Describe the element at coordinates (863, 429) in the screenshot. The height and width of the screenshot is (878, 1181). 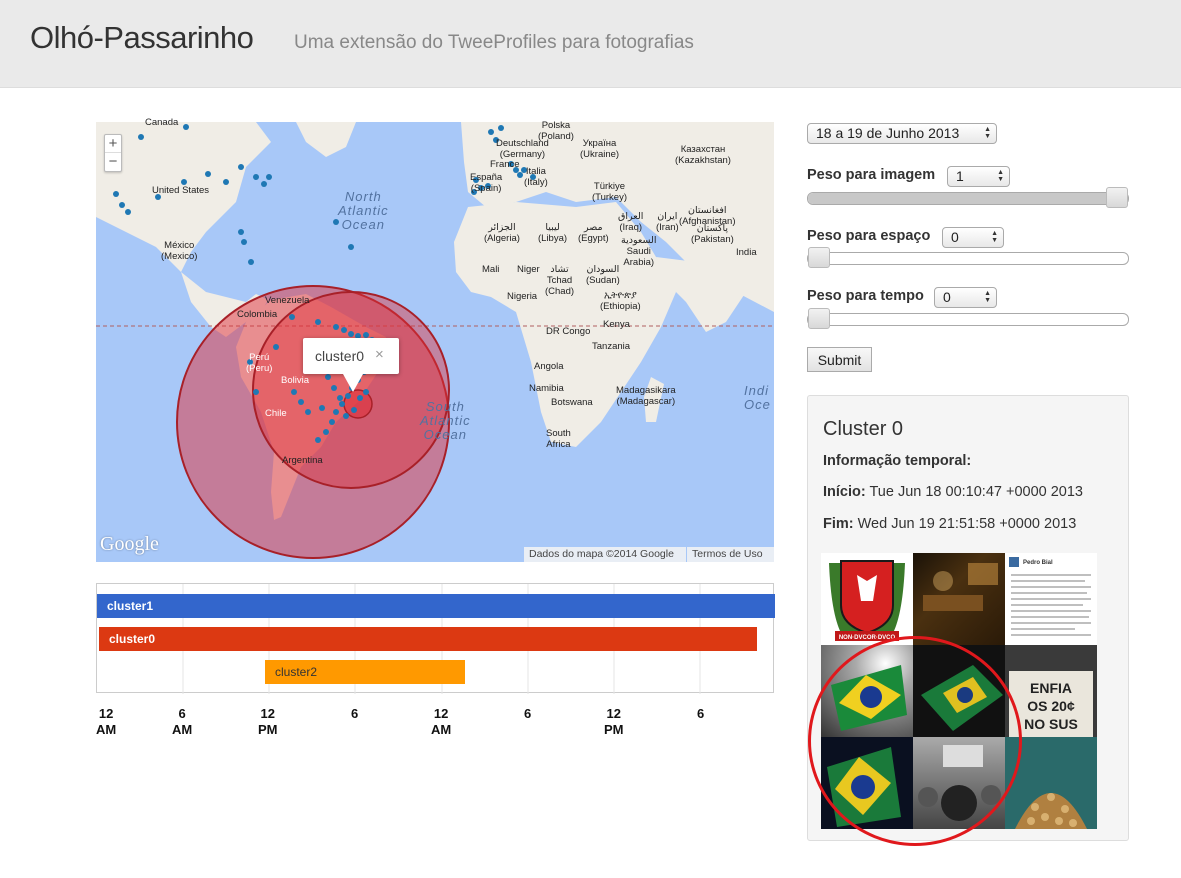
I see `cluster-title: Cluster 0` at that location.